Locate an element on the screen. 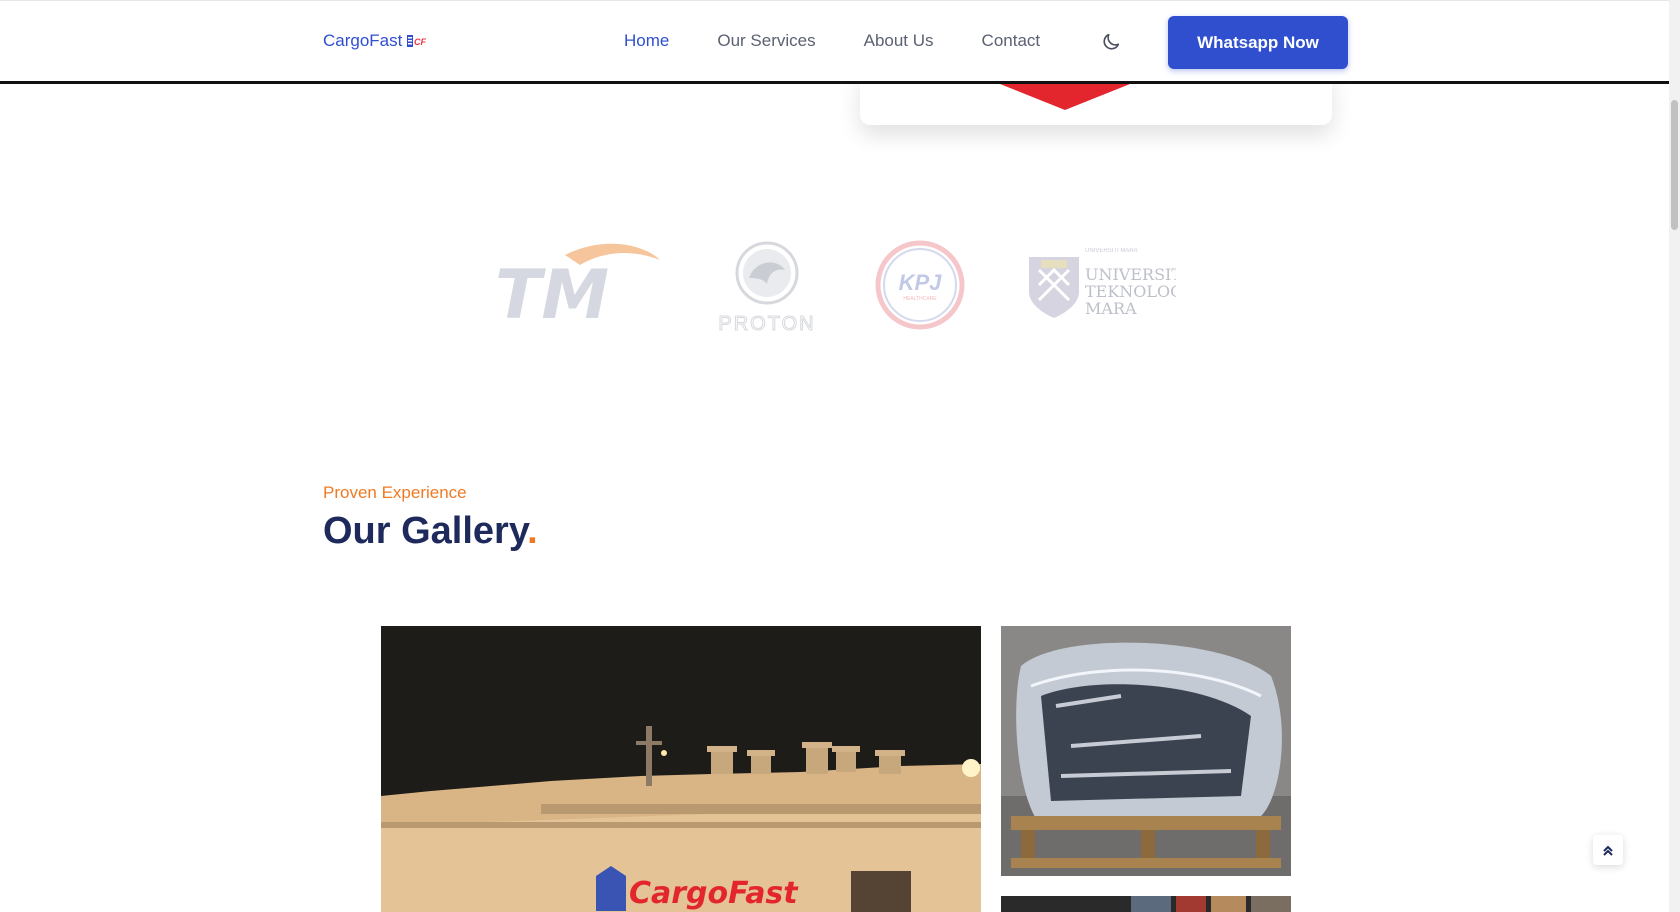 The width and height of the screenshot is (1680, 912). hero-graphic is located at coordinates (1065, 95).